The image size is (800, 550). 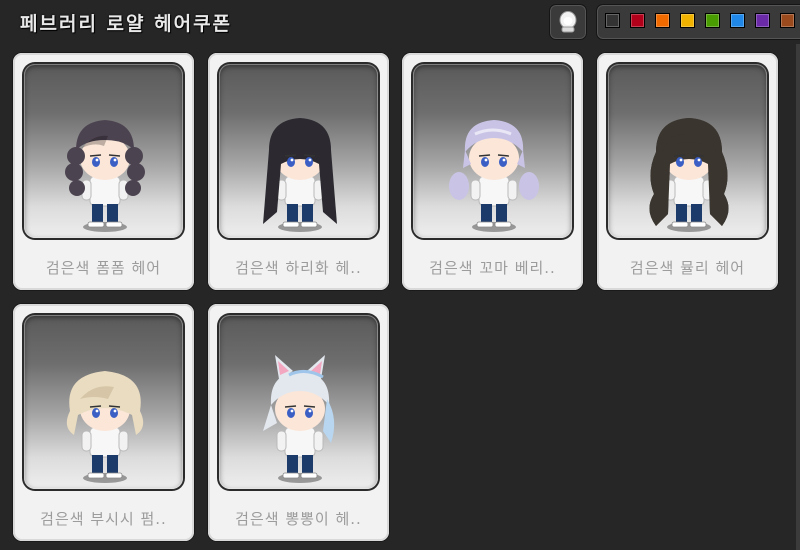 What do you see at coordinates (637, 20) in the screenshot?
I see `color-swatch-red` at bounding box center [637, 20].